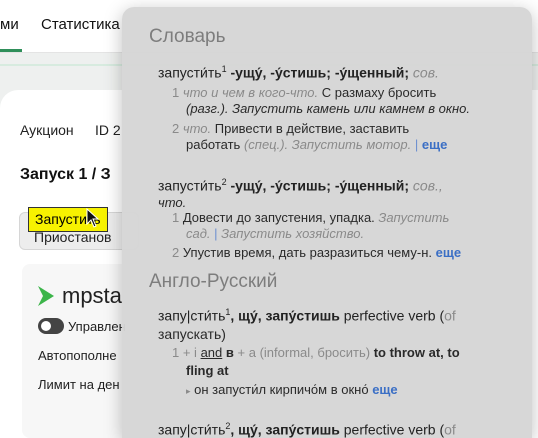 Image resolution: width=538 pixels, height=438 pixels. What do you see at coordinates (47, 130) in the screenshot?
I see `auction-label: Аукцион` at bounding box center [47, 130].